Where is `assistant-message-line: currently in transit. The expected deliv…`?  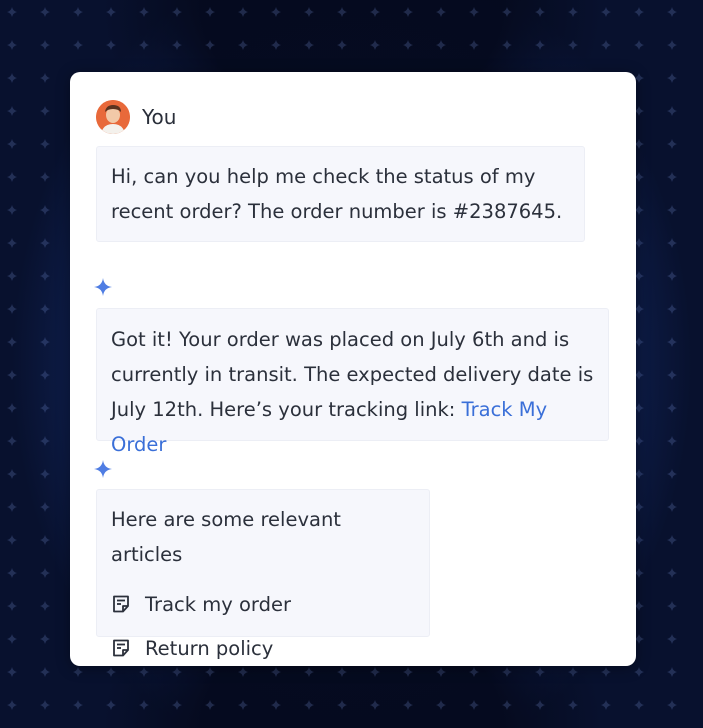
assistant-message-line: currently in transit. The expected deliv… is located at coordinates (352, 374).